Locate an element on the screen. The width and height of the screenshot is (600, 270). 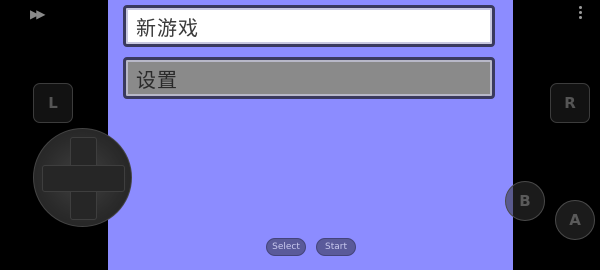
select-button: Select is located at coordinates (286, 247).